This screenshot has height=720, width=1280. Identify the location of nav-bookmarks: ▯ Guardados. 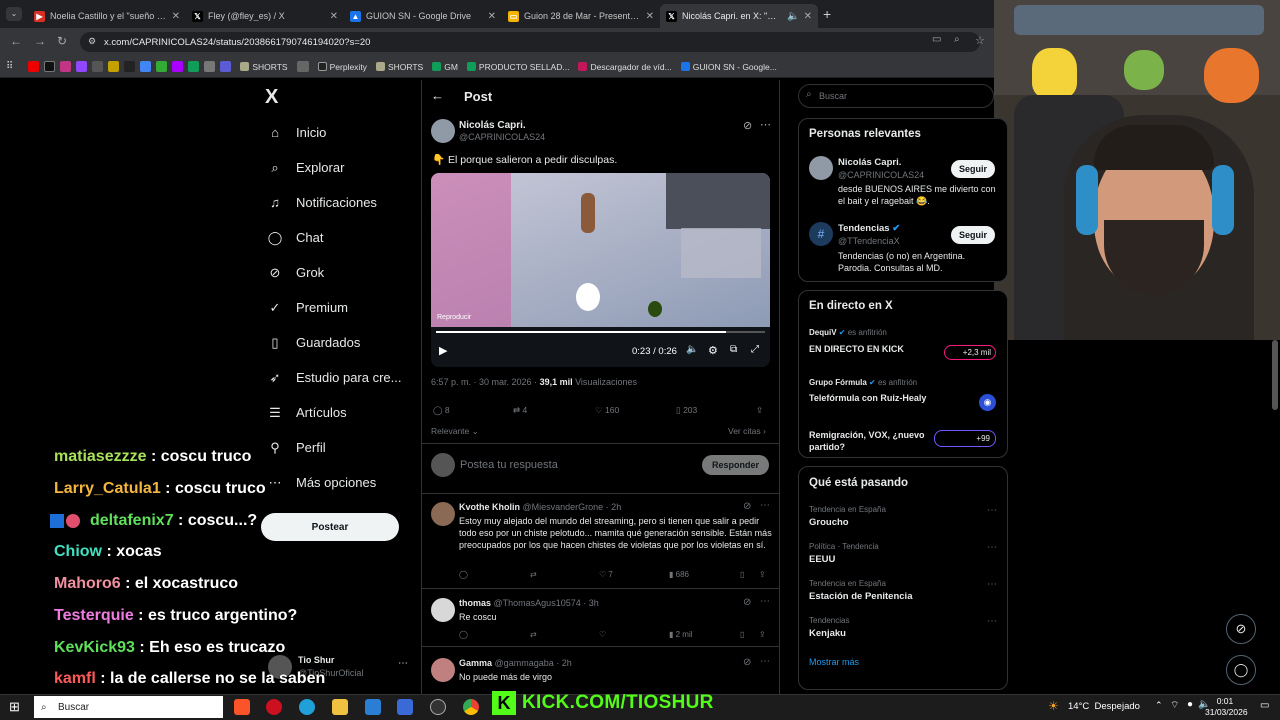
(314, 343).